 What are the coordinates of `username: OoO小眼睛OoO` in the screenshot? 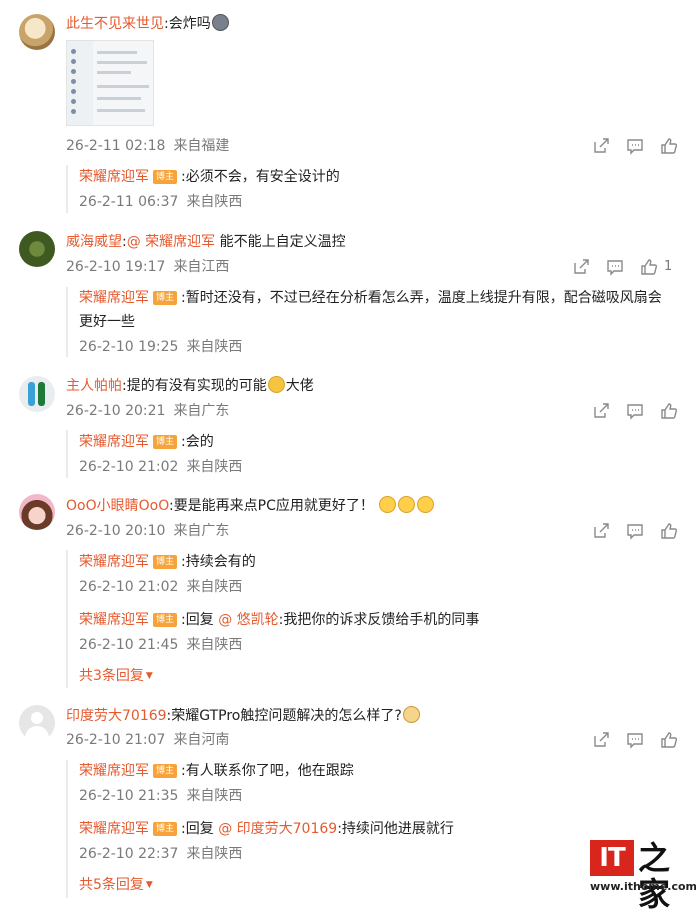 It's located at (117, 506).